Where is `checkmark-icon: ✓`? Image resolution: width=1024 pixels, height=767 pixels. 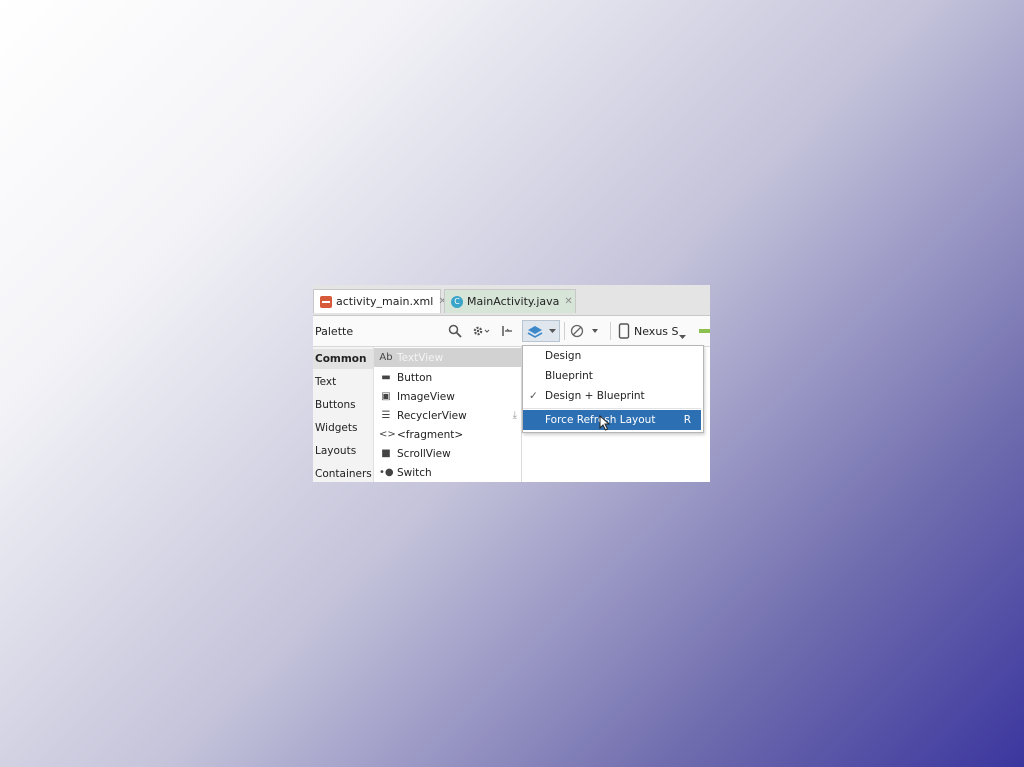
checkmark-icon: ✓ is located at coordinates (533, 396).